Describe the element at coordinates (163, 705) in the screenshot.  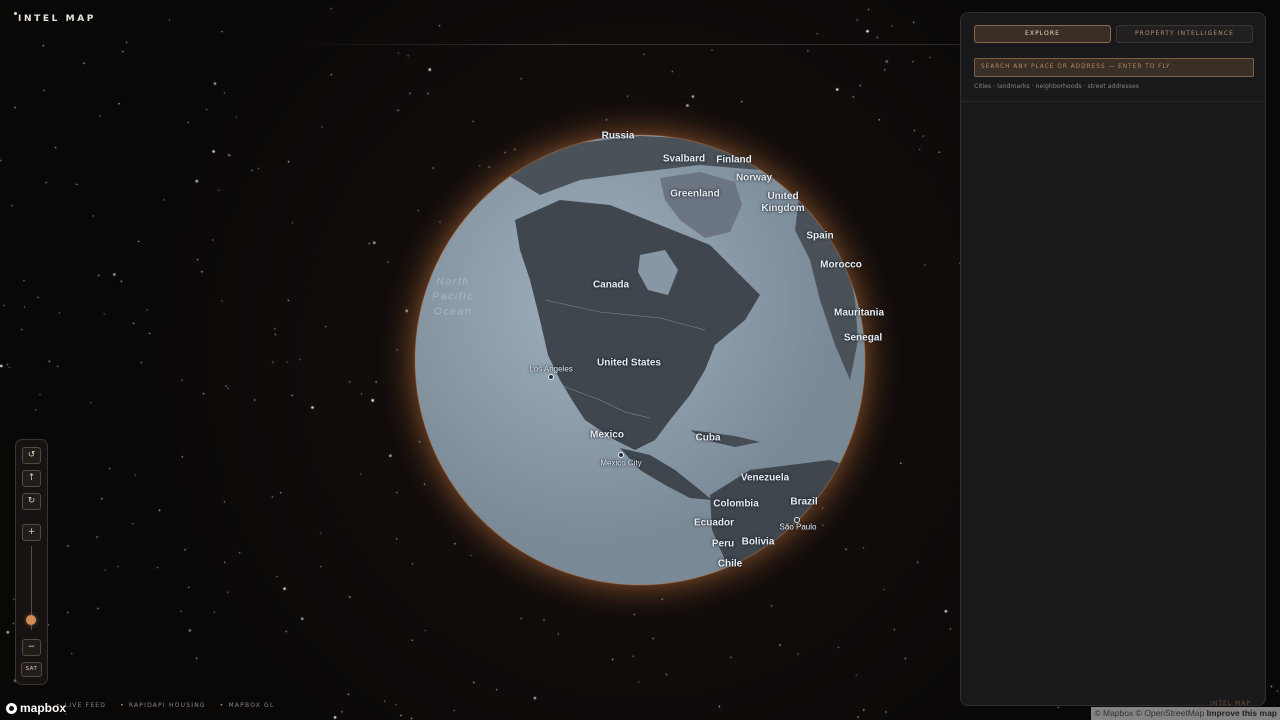
I see `feed-rapidapi-housing: RAPIDAPI HOUSING` at that location.